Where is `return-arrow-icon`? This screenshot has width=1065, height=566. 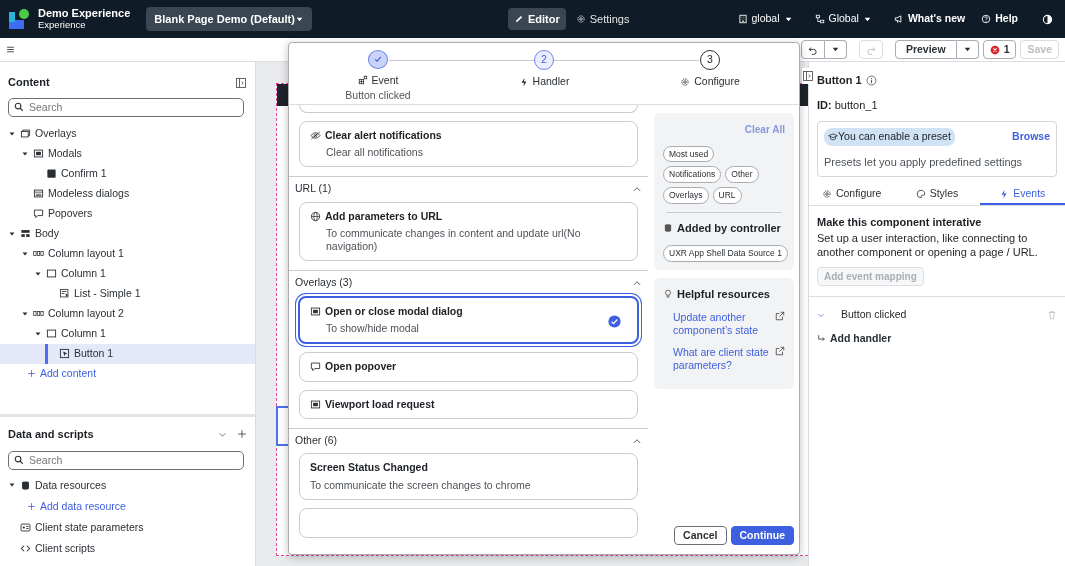
return-arrow-icon is located at coordinates (821, 339).